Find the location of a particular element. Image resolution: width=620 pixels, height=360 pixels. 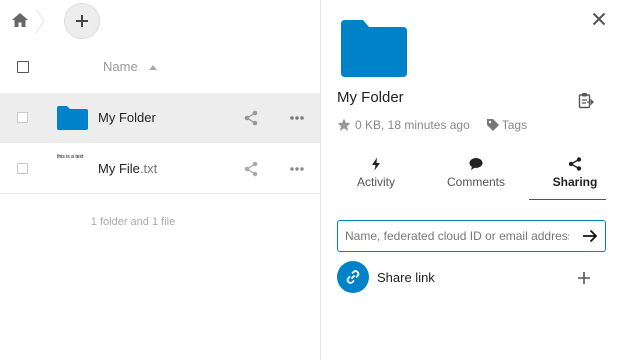

share-link-label: Share link is located at coordinates (406, 277).